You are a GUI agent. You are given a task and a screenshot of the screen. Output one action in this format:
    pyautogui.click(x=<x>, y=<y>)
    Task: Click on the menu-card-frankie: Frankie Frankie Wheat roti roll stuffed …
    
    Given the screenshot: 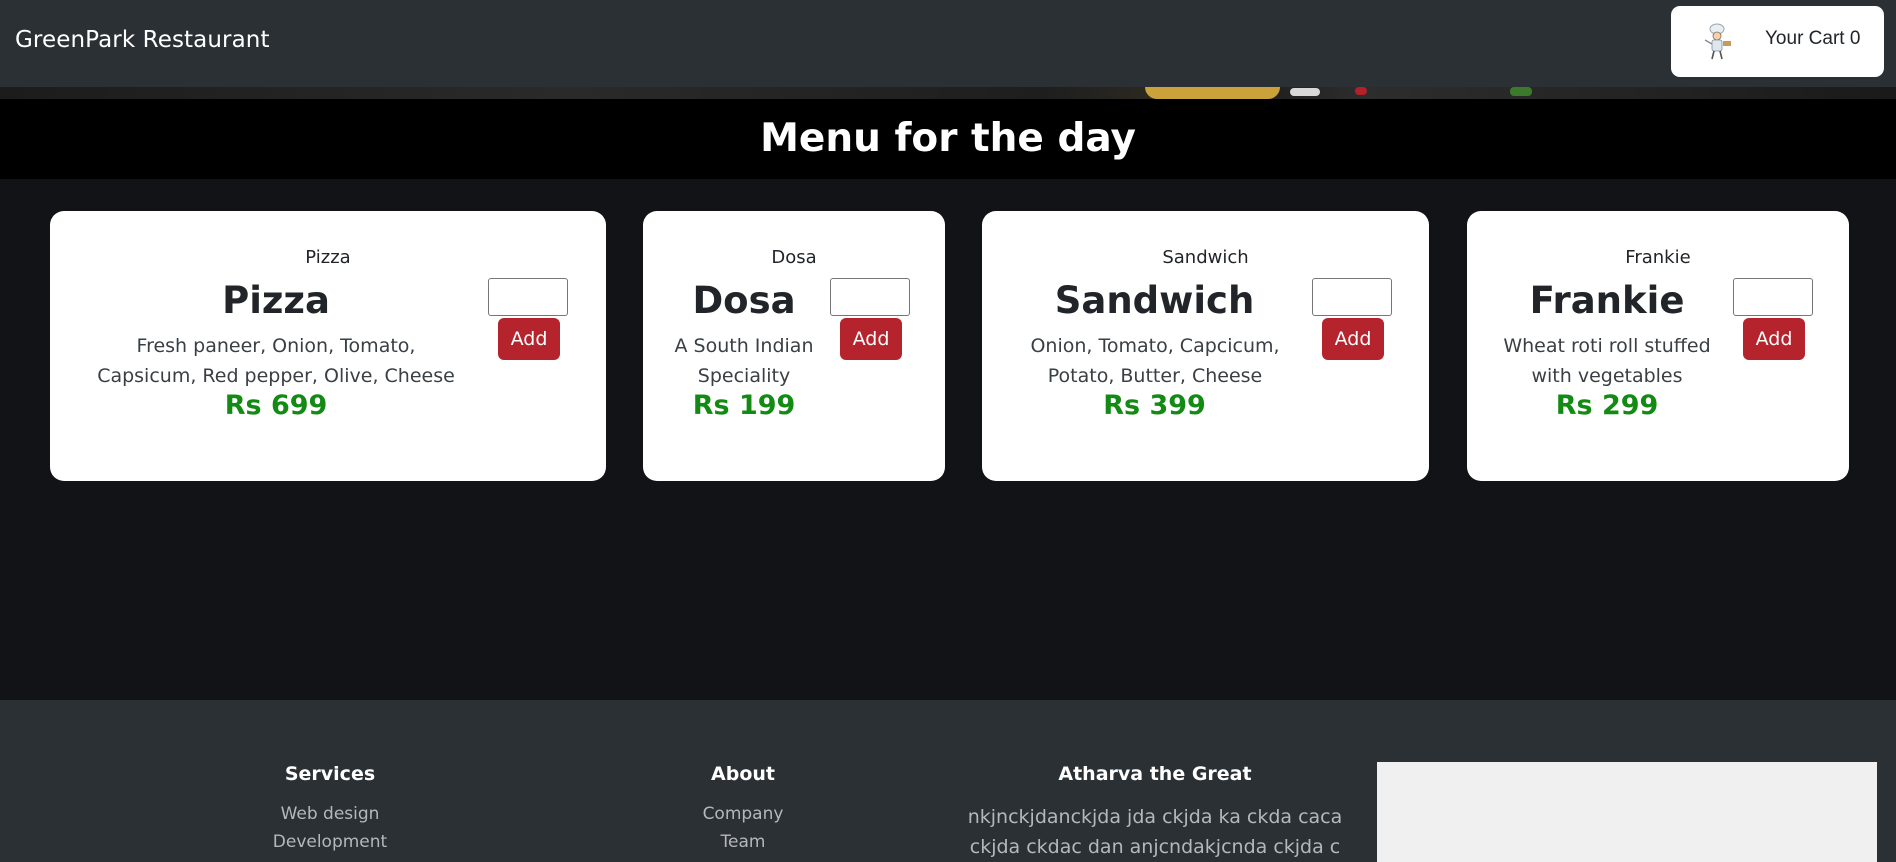 What is the action you would take?
    pyautogui.click(x=1658, y=346)
    